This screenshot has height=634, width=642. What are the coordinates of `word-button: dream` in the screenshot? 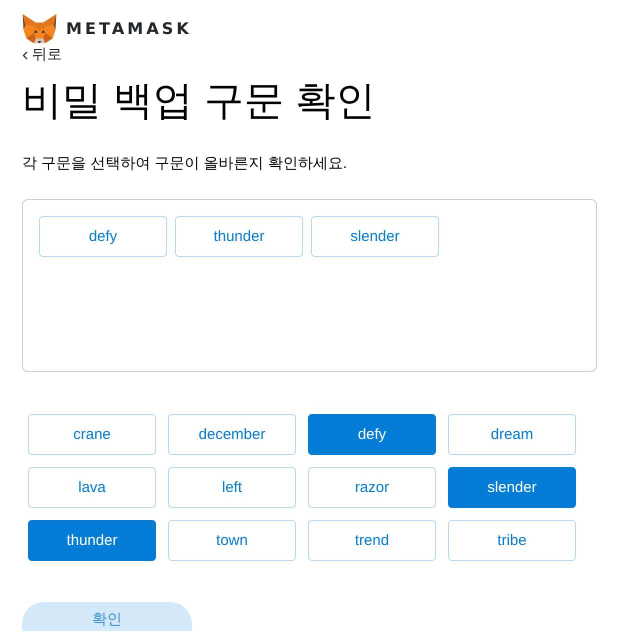 It's located at (512, 434).